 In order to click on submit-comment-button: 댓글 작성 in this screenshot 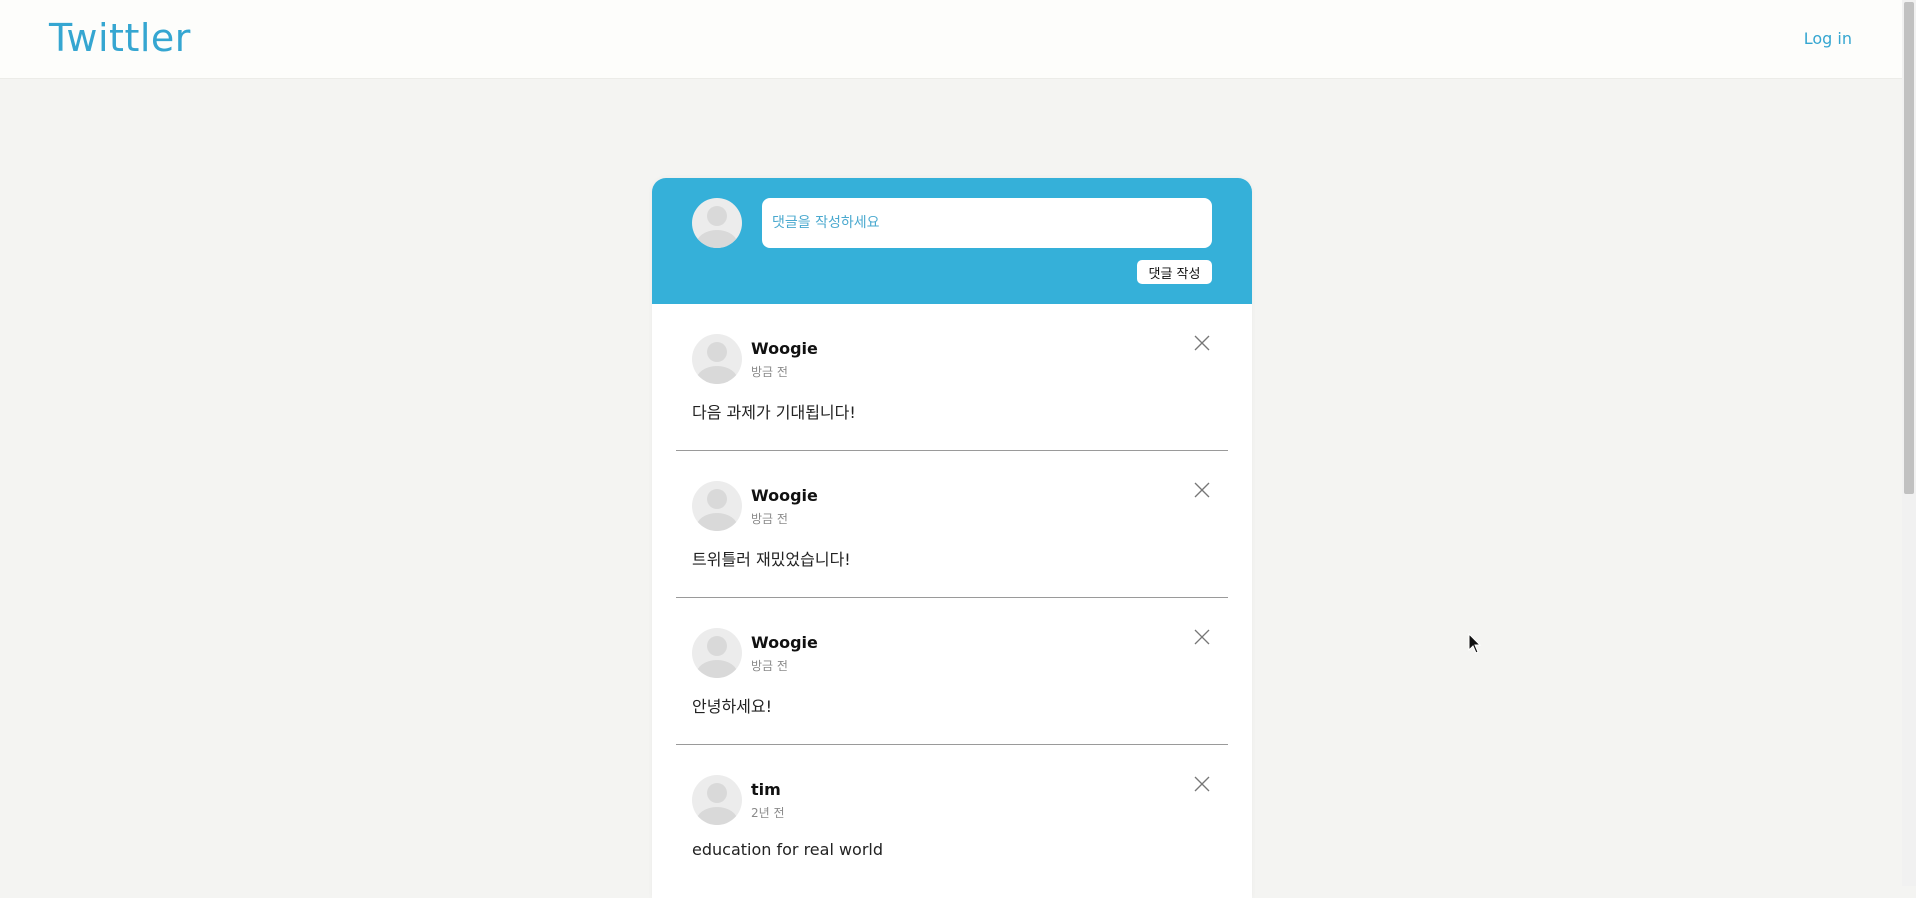, I will do `click(1174, 272)`.